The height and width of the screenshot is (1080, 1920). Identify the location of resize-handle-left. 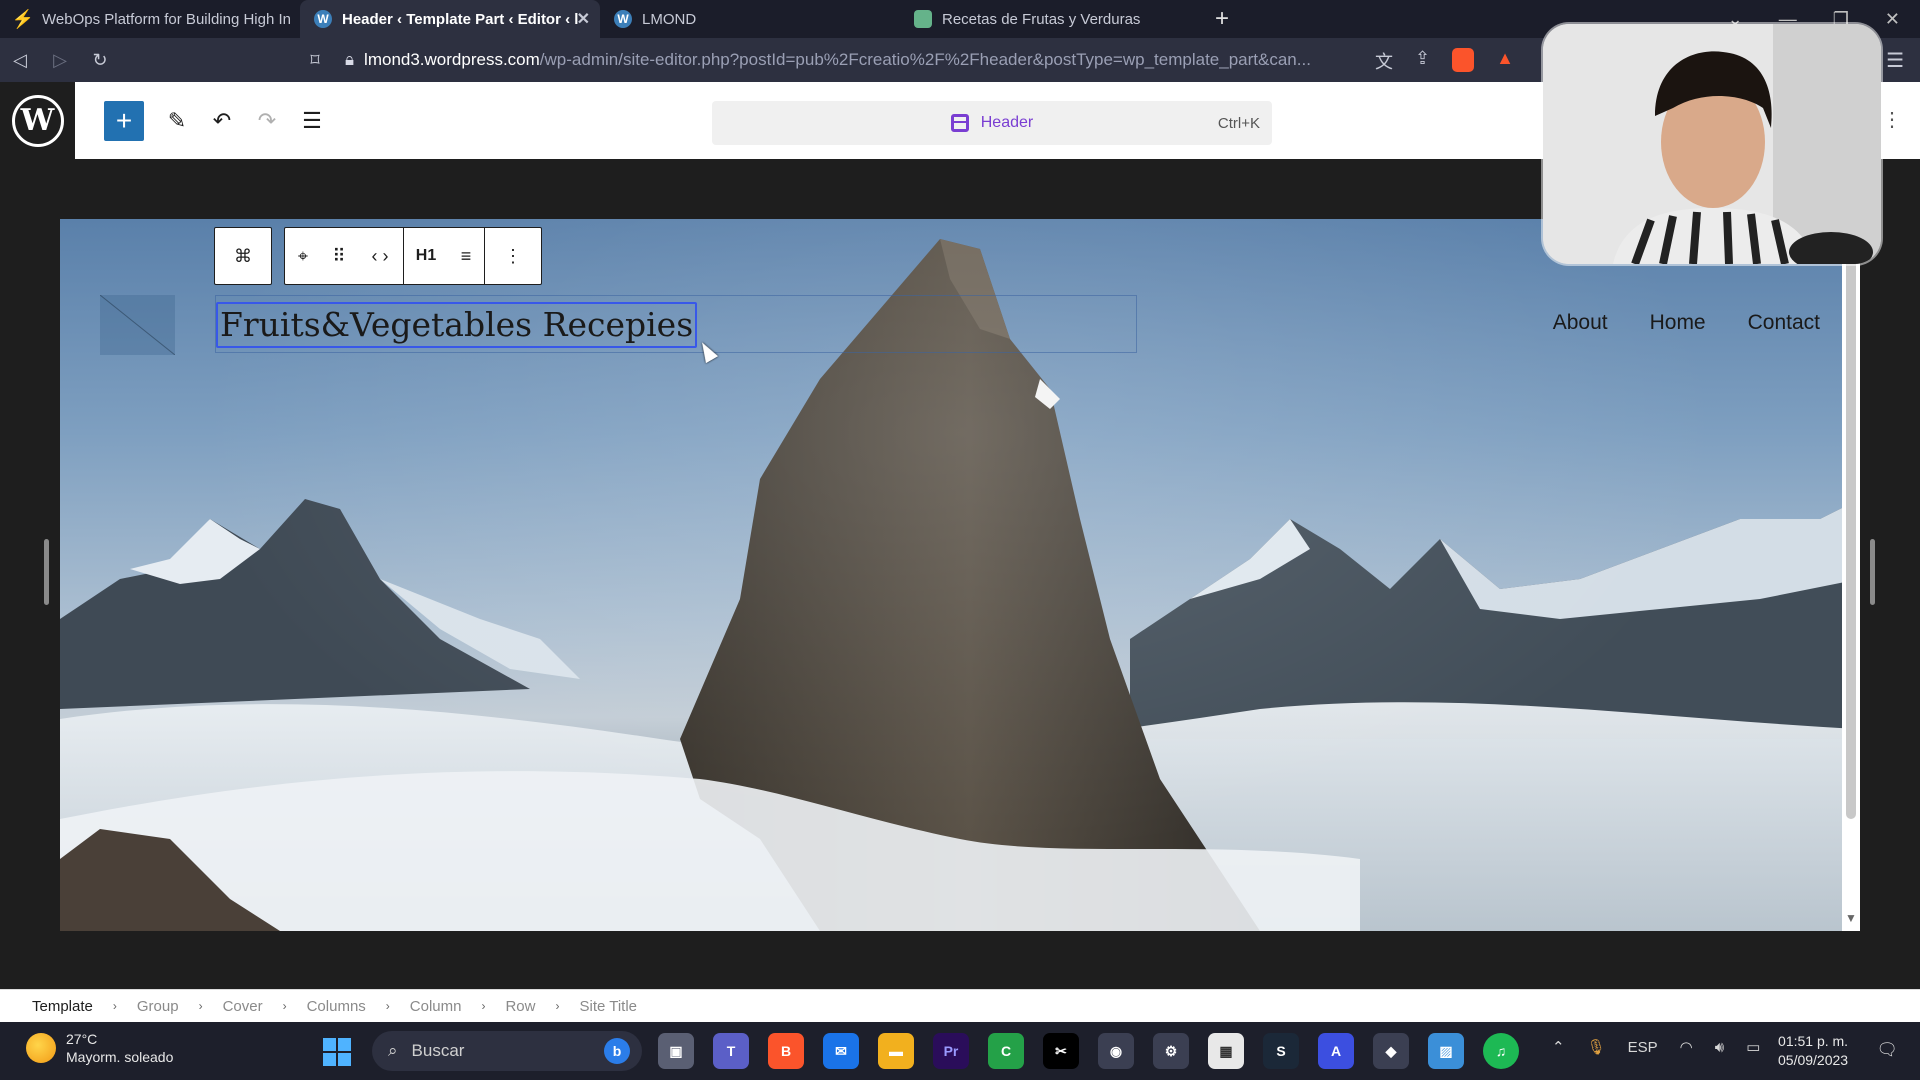
(46, 572).